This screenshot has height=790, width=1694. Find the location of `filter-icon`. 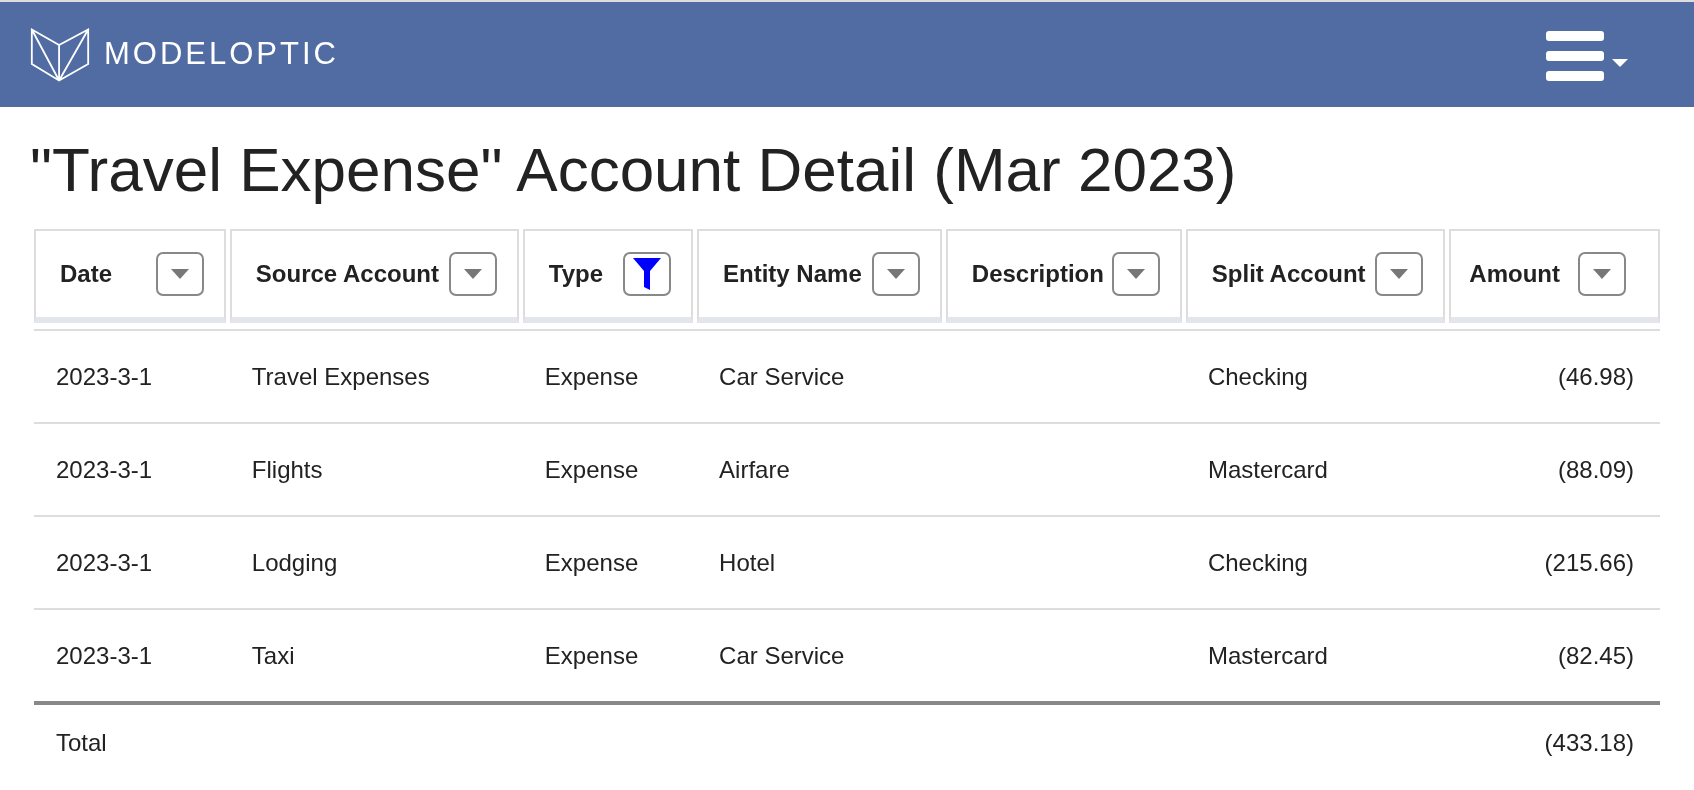

filter-icon is located at coordinates (647, 274).